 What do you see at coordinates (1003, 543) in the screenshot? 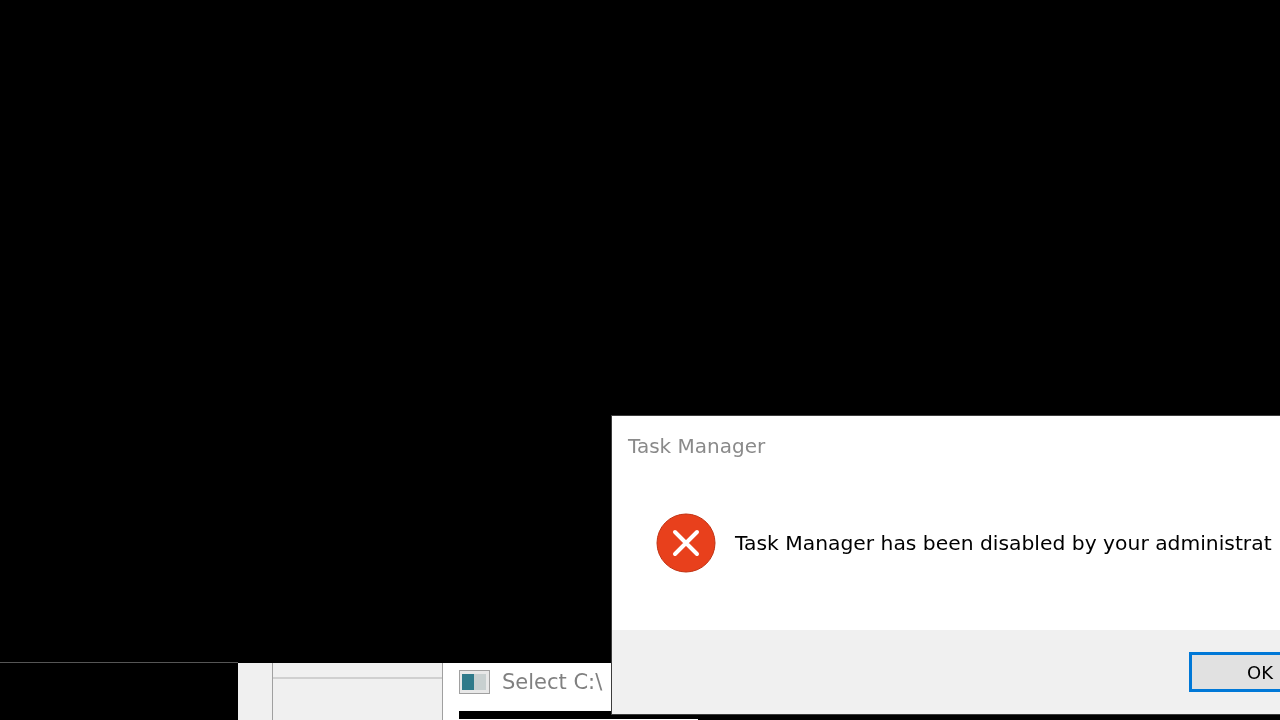
I see `error-message: Task Manager has been disabled by your administrat` at bounding box center [1003, 543].